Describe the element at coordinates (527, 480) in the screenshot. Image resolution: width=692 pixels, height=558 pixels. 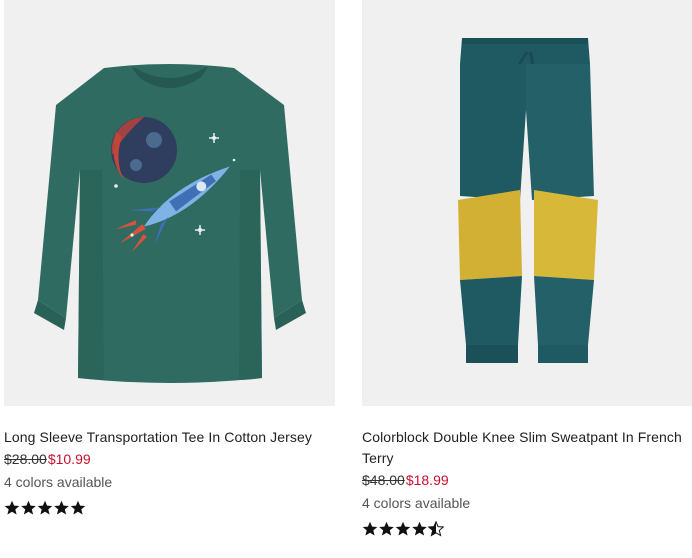
I see `product-price: $48.00$18.99` at that location.